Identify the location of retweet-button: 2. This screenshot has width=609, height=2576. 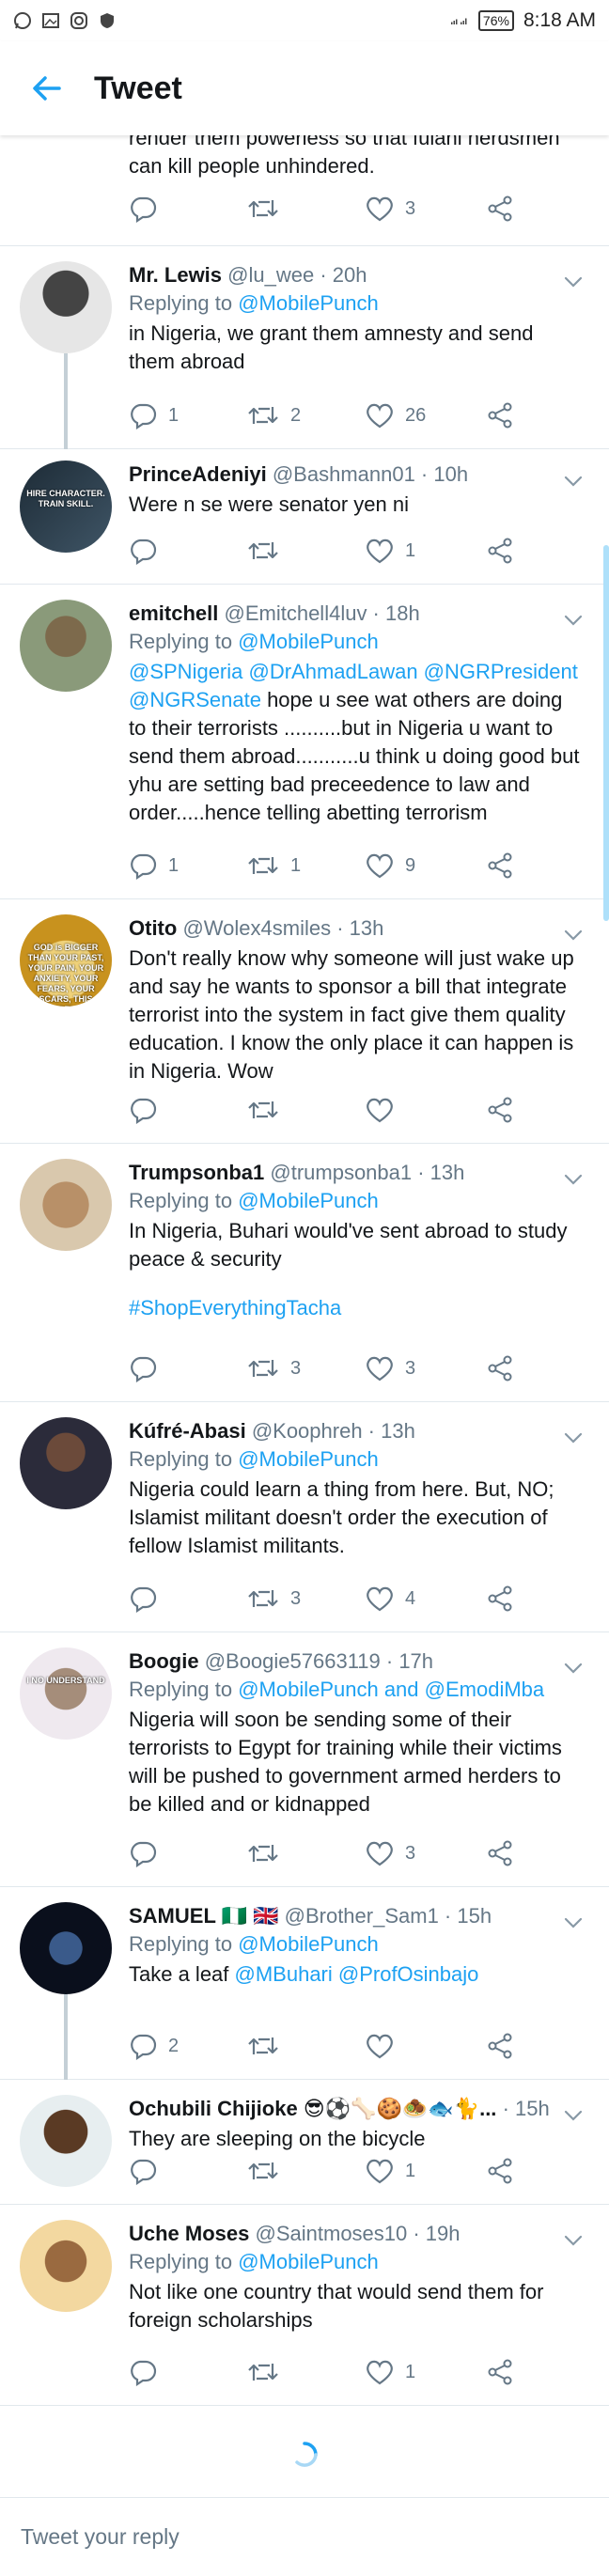
(274, 415).